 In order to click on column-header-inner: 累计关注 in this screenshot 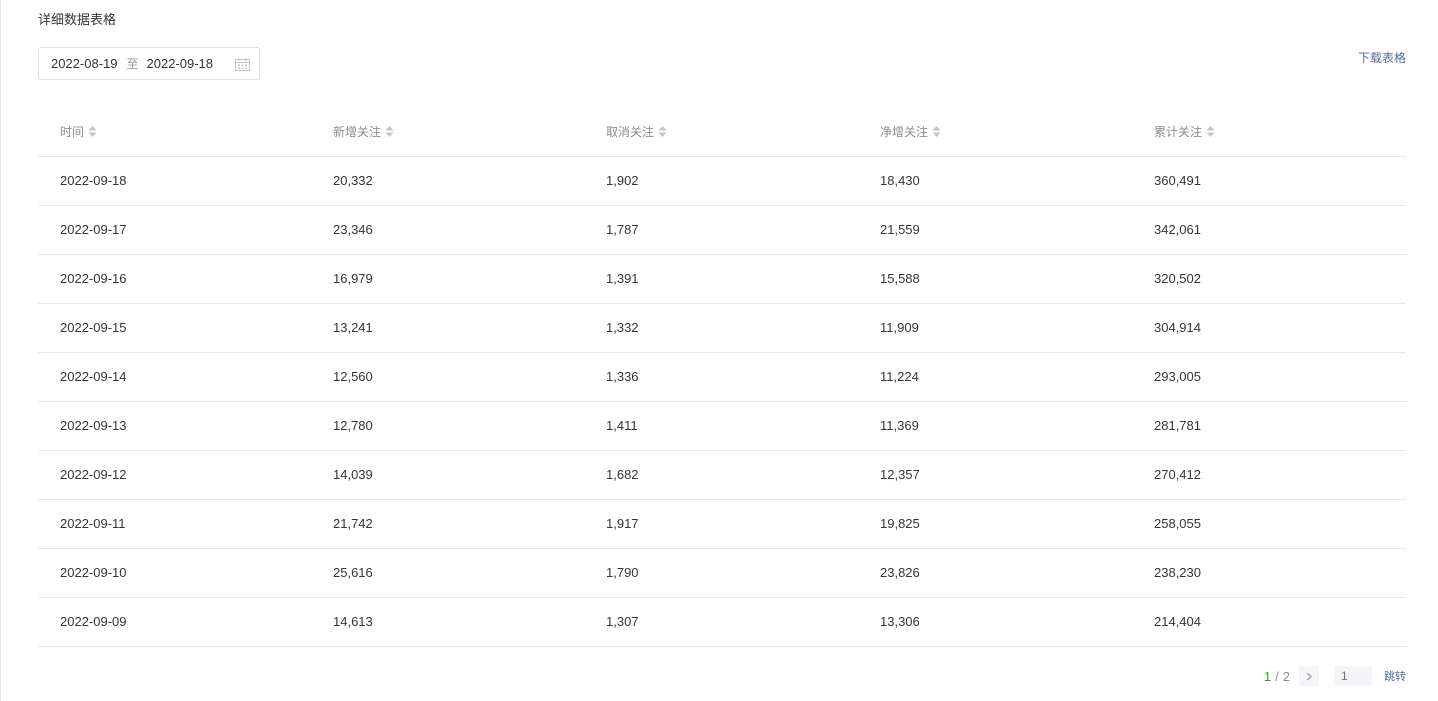, I will do `click(1184, 131)`.